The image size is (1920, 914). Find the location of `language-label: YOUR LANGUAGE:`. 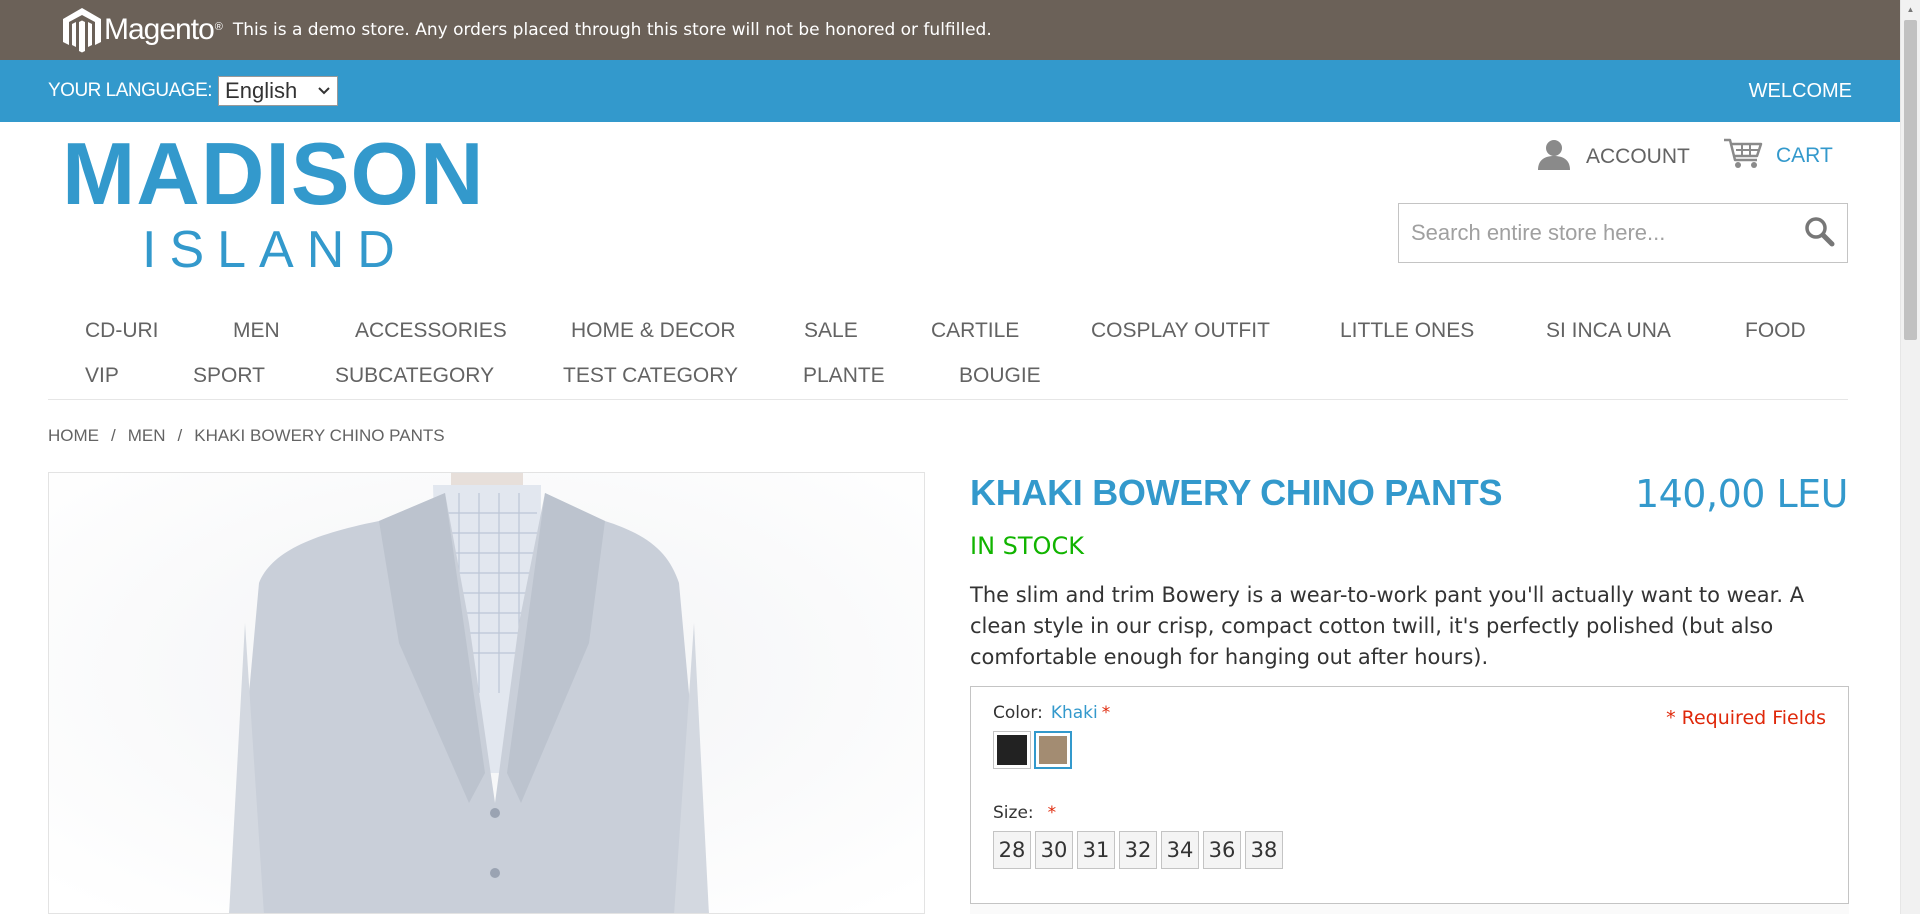

language-label: YOUR LANGUAGE: is located at coordinates (130, 90).